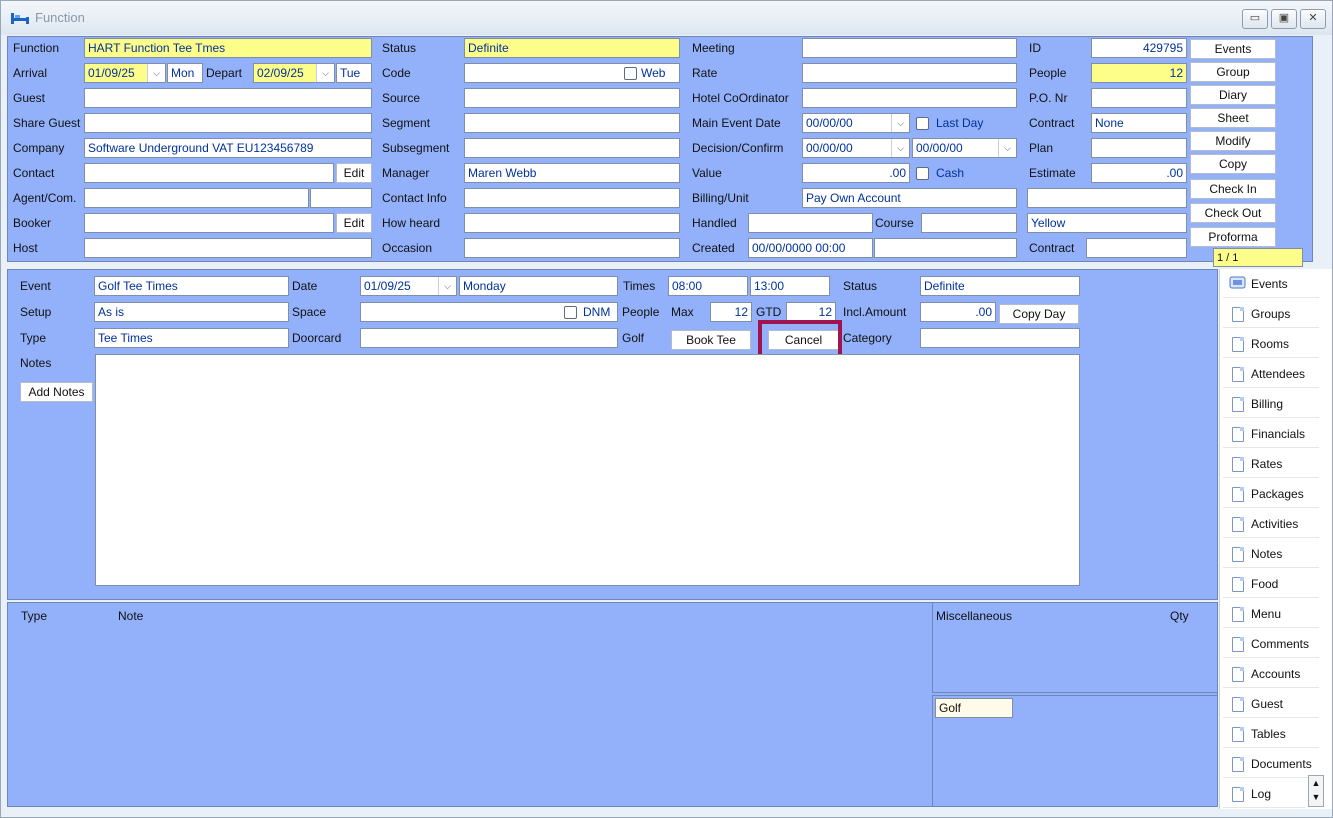 The image size is (1333, 818). Describe the element at coordinates (909, 73) in the screenshot. I see `rate-field` at that location.